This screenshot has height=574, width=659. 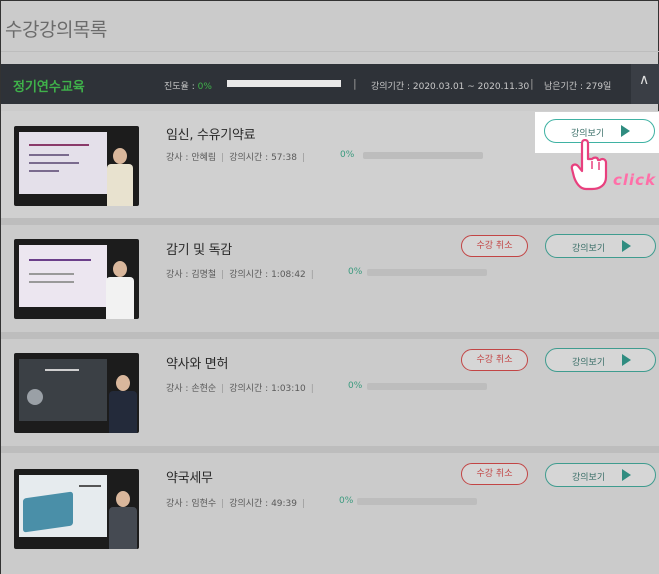 I want to click on lecture-duration: 강의시간 : 1:08:42, so click(x=267, y=275).